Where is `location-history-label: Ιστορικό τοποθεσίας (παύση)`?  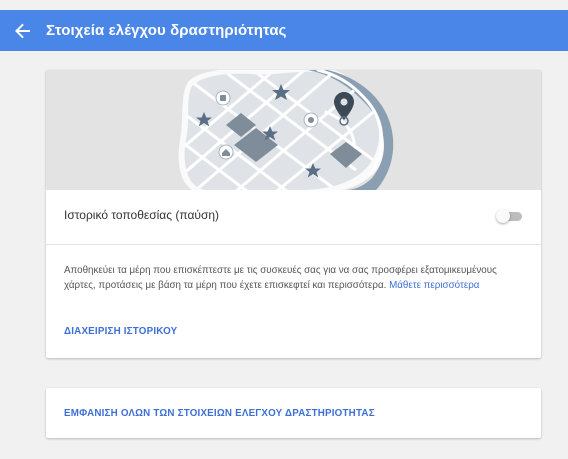 location-history-label: Ιστορικό τοποθεσίας (παύση) is located at coordinates (142, 215).